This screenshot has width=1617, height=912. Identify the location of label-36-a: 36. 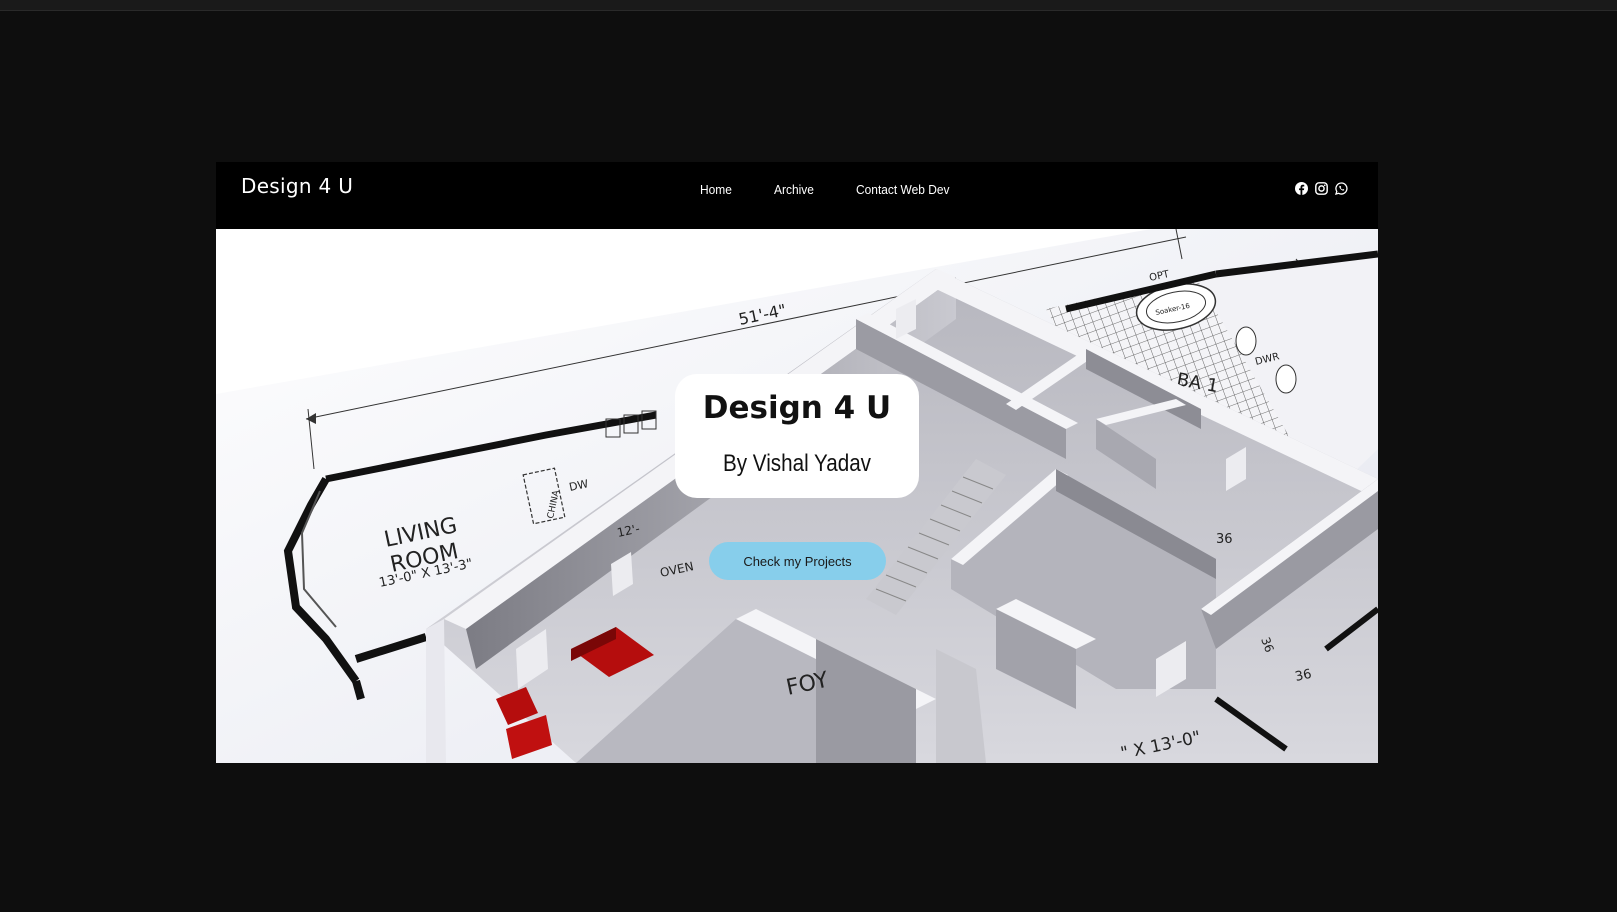
(1224, 539).